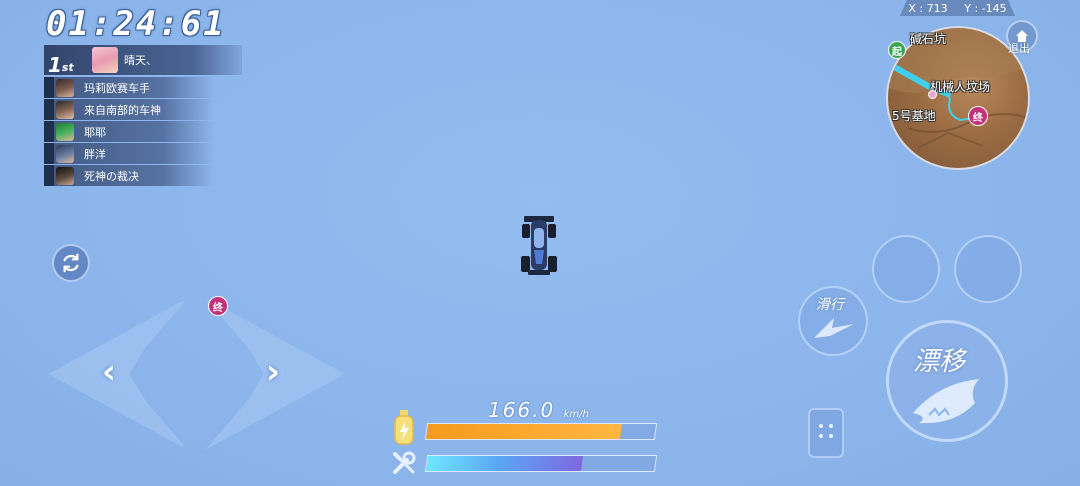  I want to click on ranking-row: 玛莉欧赛车手, so click(129, 87).